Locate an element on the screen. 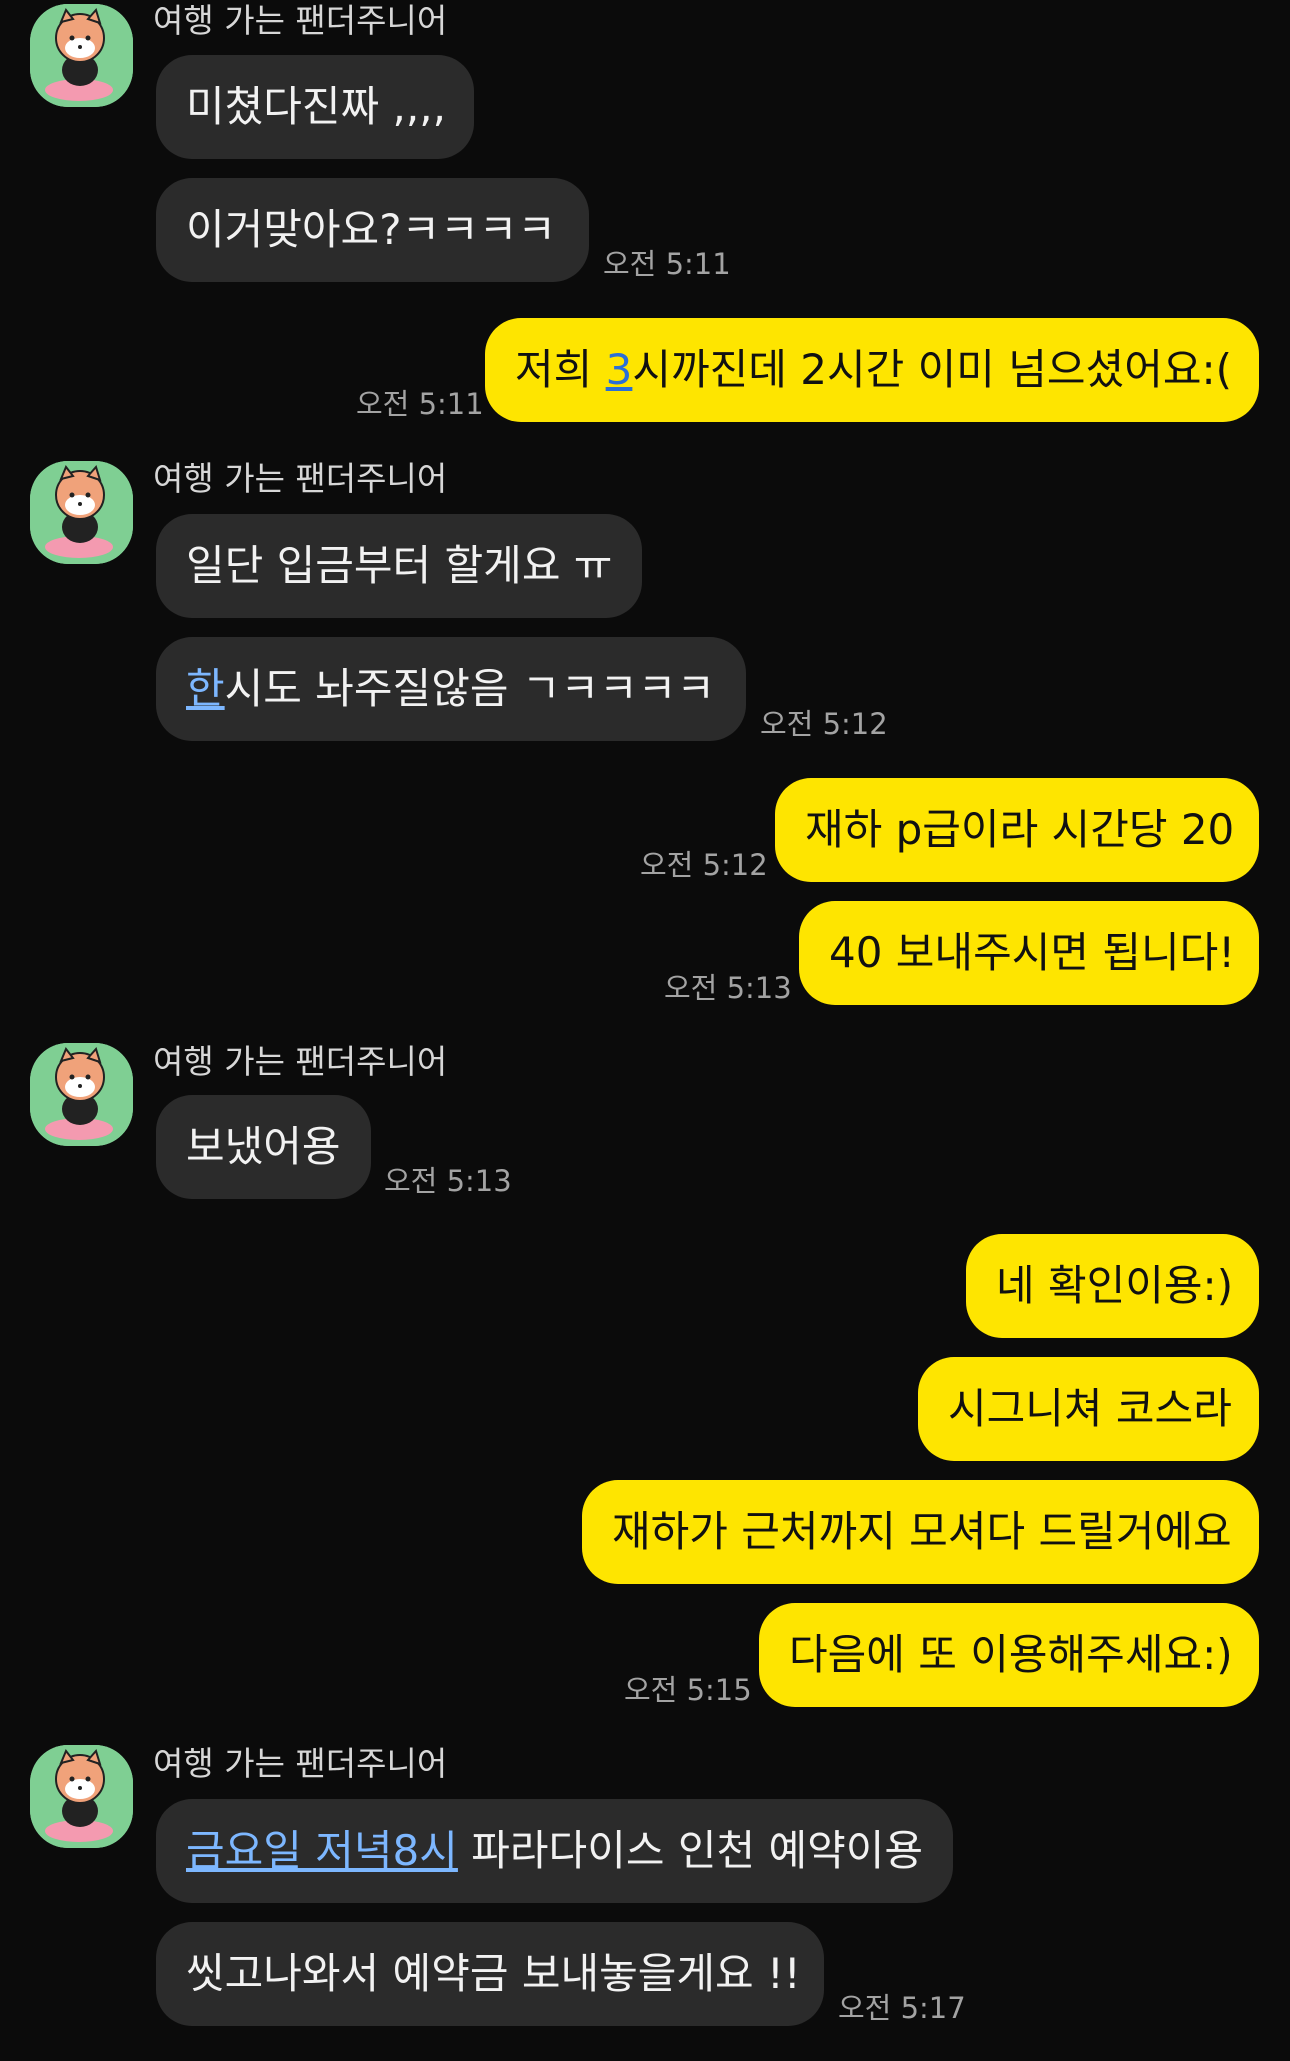  message-bubble: 한시도 놔주질않음 ㄱㅋㅋㅋㅋ is located at coordinates (451, 689).